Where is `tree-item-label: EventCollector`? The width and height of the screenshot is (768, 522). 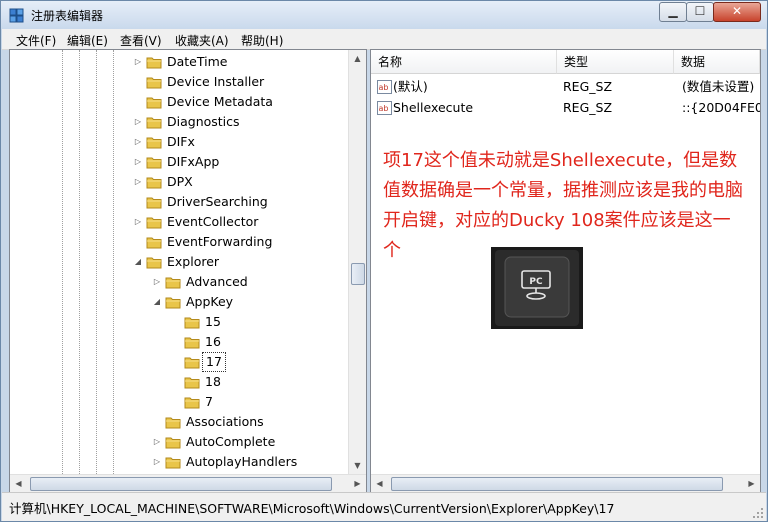
tree-item-label: EventCollector is located at coordinates (213, 221).